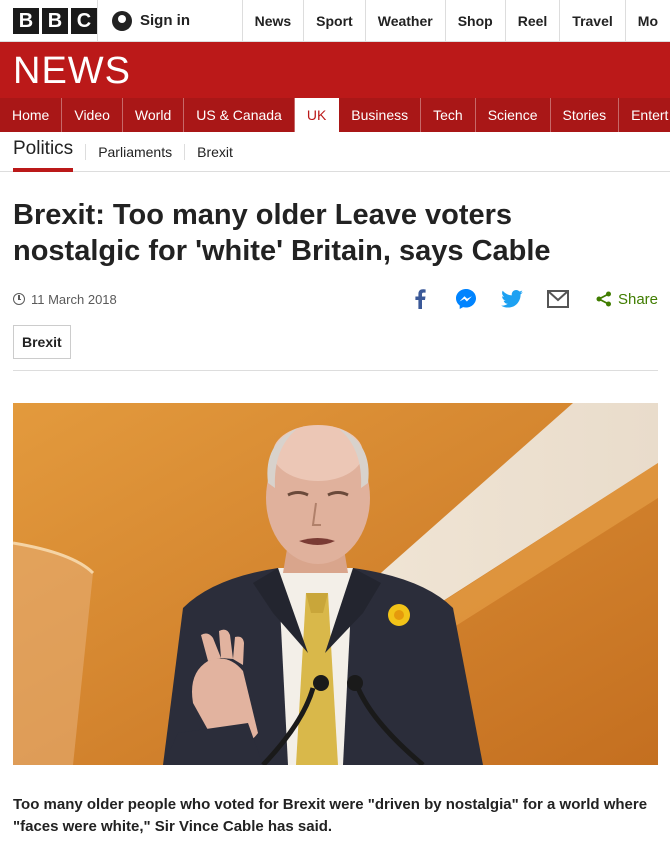  I want to click on sign-in-label: Sign in, so click(165, 20).